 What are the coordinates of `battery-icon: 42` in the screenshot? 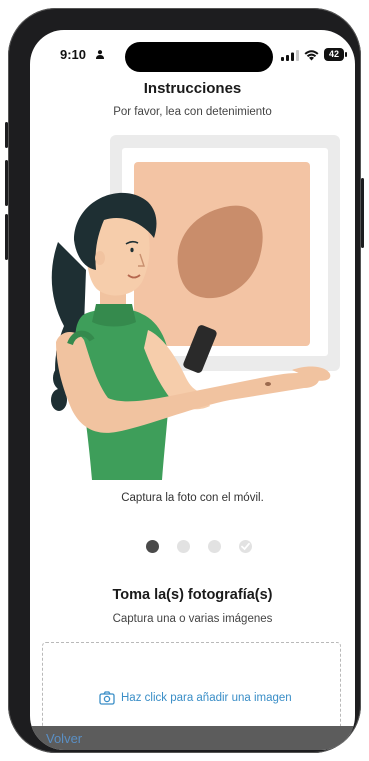 It's located at (336, 54).